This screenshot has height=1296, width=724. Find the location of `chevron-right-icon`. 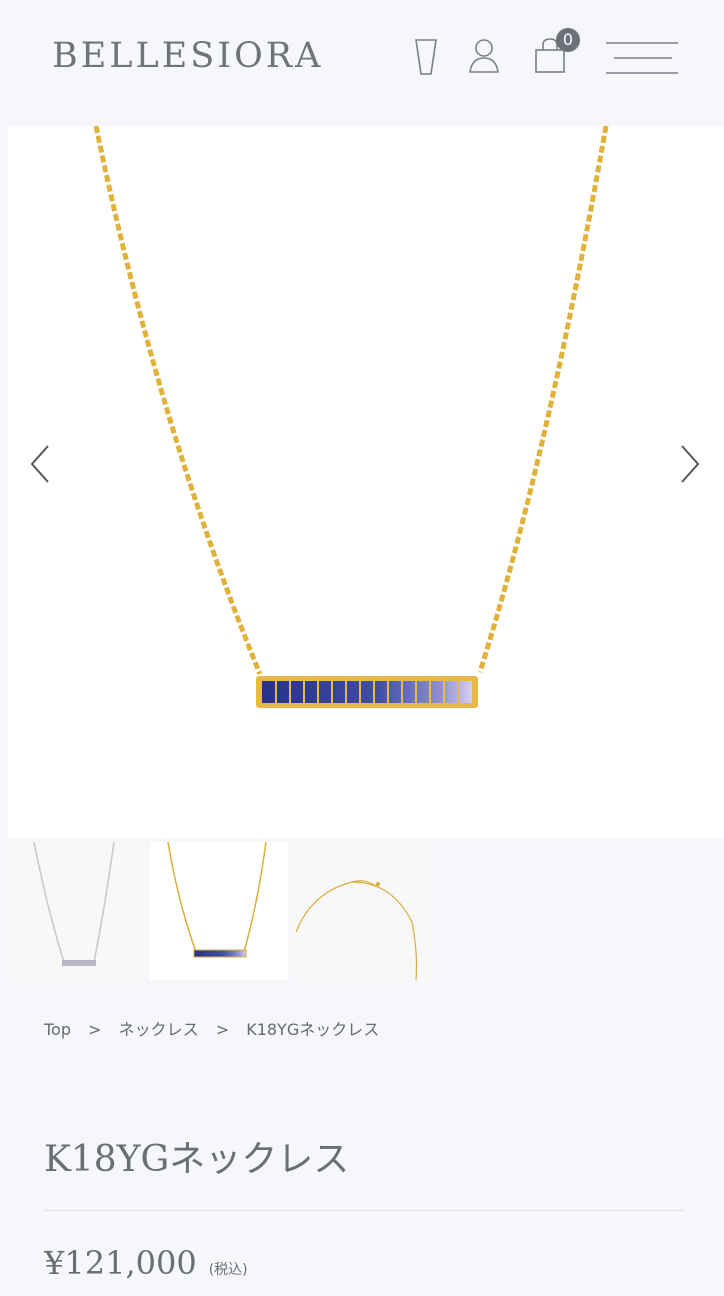

chevron-right-icon is located at coordinates (689, 464).